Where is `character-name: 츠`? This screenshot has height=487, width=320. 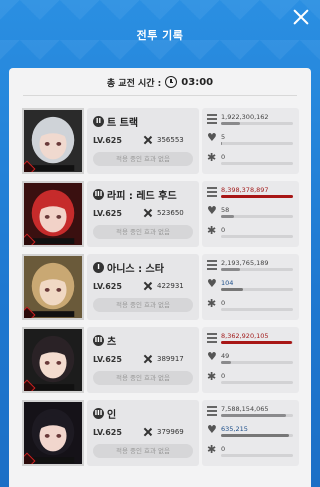
character-name: 츠 is located at coordinates (112, 342).